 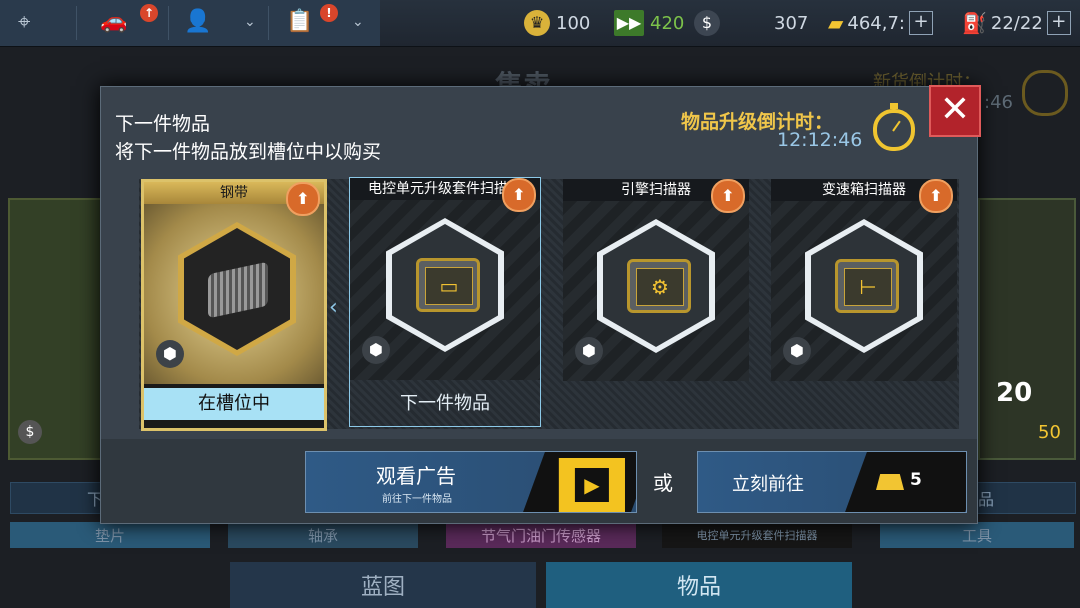 I want to click on crown-value: 100, so click(x=573, y=23).